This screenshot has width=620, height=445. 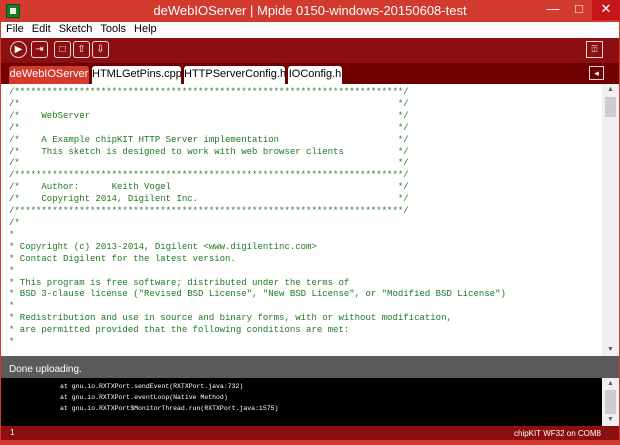 I want to click on menu-bar: File Edit Sketch Tools Help, so click(x=310, y=30).